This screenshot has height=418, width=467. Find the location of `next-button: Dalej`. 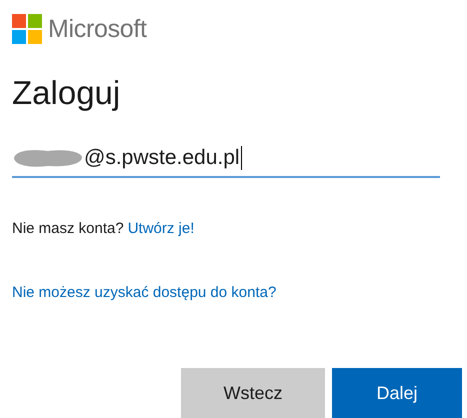

next-button: Dalej is located at coordinates (397, 393).